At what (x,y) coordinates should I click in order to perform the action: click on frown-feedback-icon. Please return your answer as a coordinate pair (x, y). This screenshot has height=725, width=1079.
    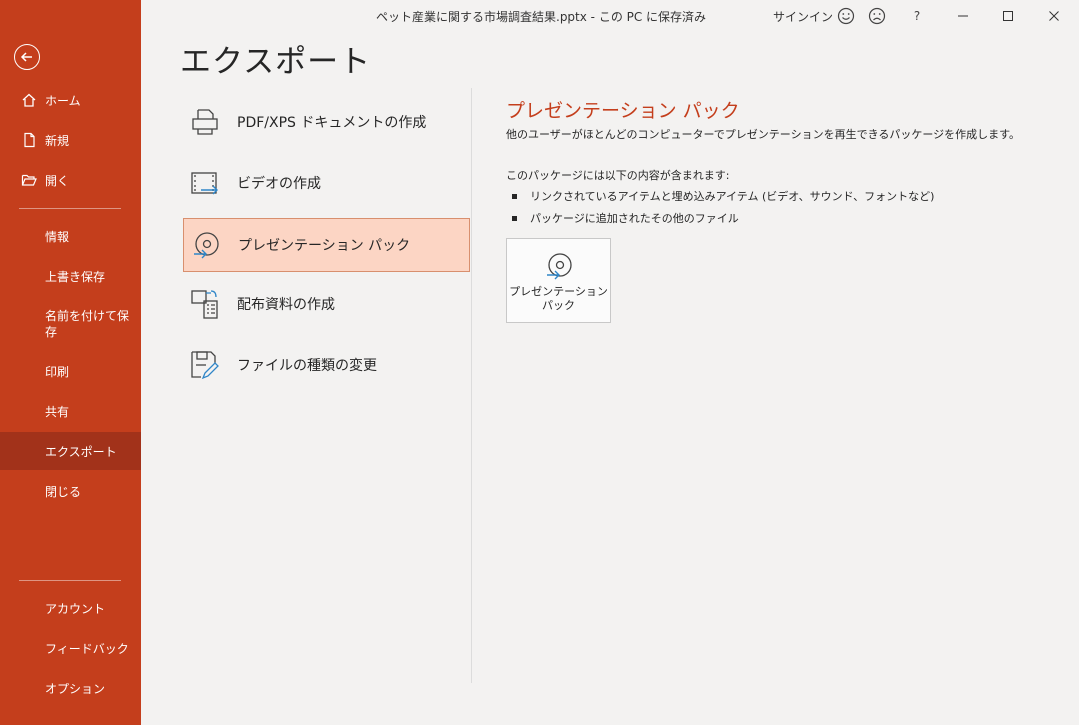
    Looking at the image, I should click on (877, 16).